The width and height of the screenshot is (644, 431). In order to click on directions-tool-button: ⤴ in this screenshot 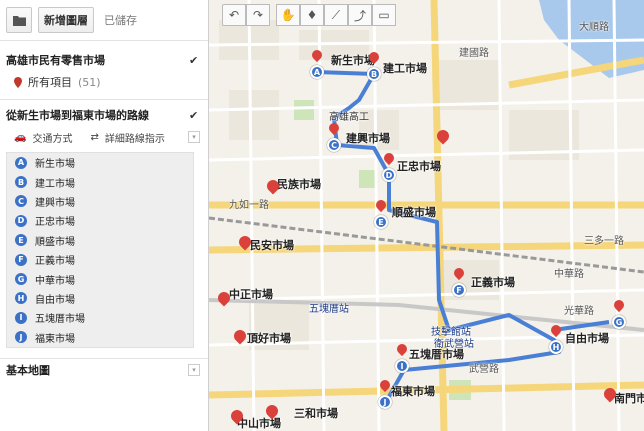, I will do `click(360, 15)`.